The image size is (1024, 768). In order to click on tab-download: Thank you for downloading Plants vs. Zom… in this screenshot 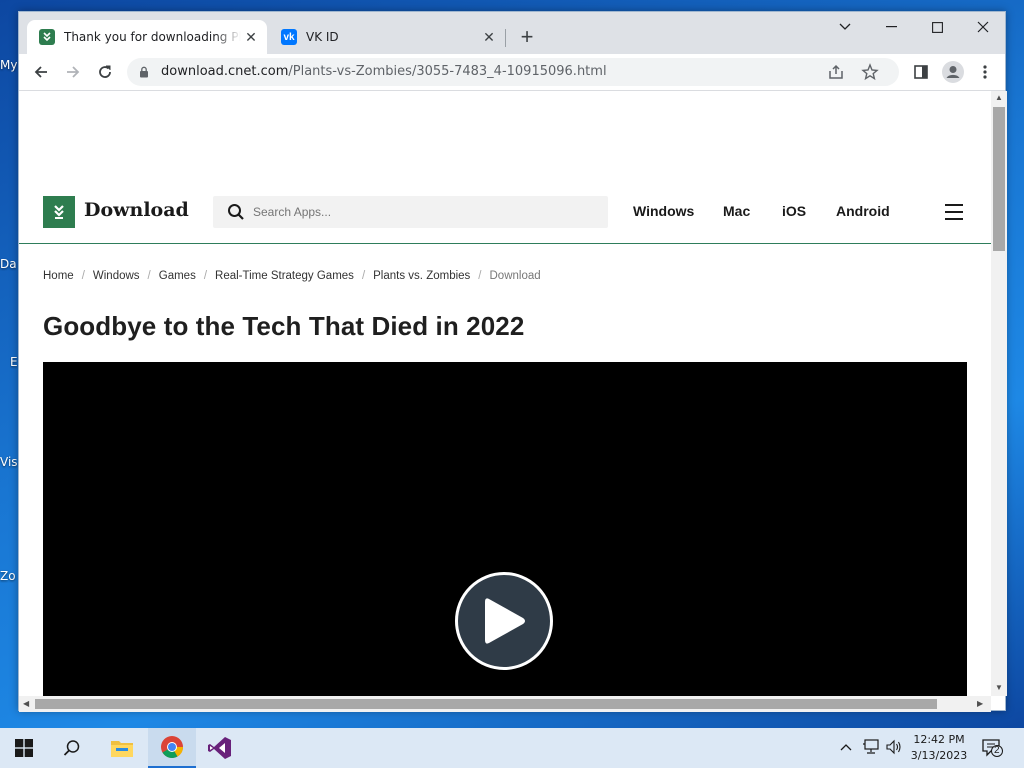, I will do `click(147, 37)`.